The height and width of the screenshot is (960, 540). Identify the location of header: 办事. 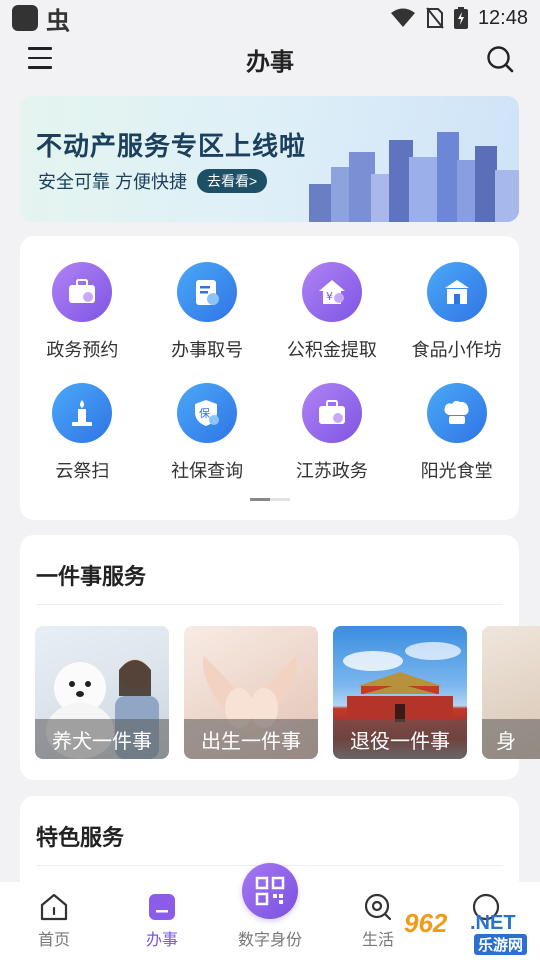
(270, 59).